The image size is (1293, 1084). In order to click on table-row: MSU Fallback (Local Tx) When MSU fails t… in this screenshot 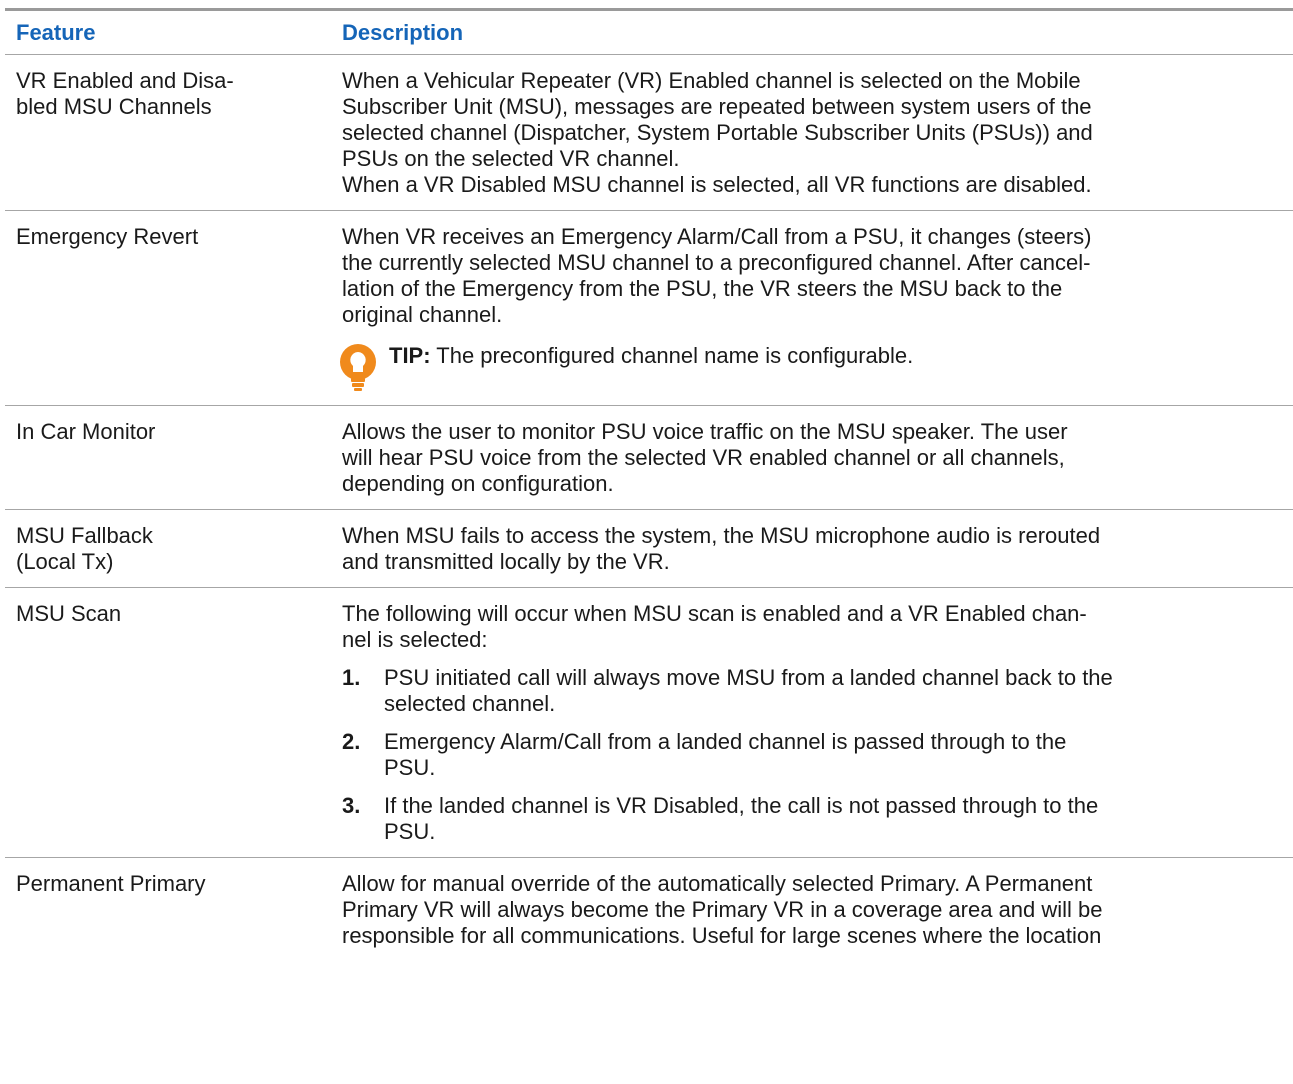, I will do `click(649, 549)`.